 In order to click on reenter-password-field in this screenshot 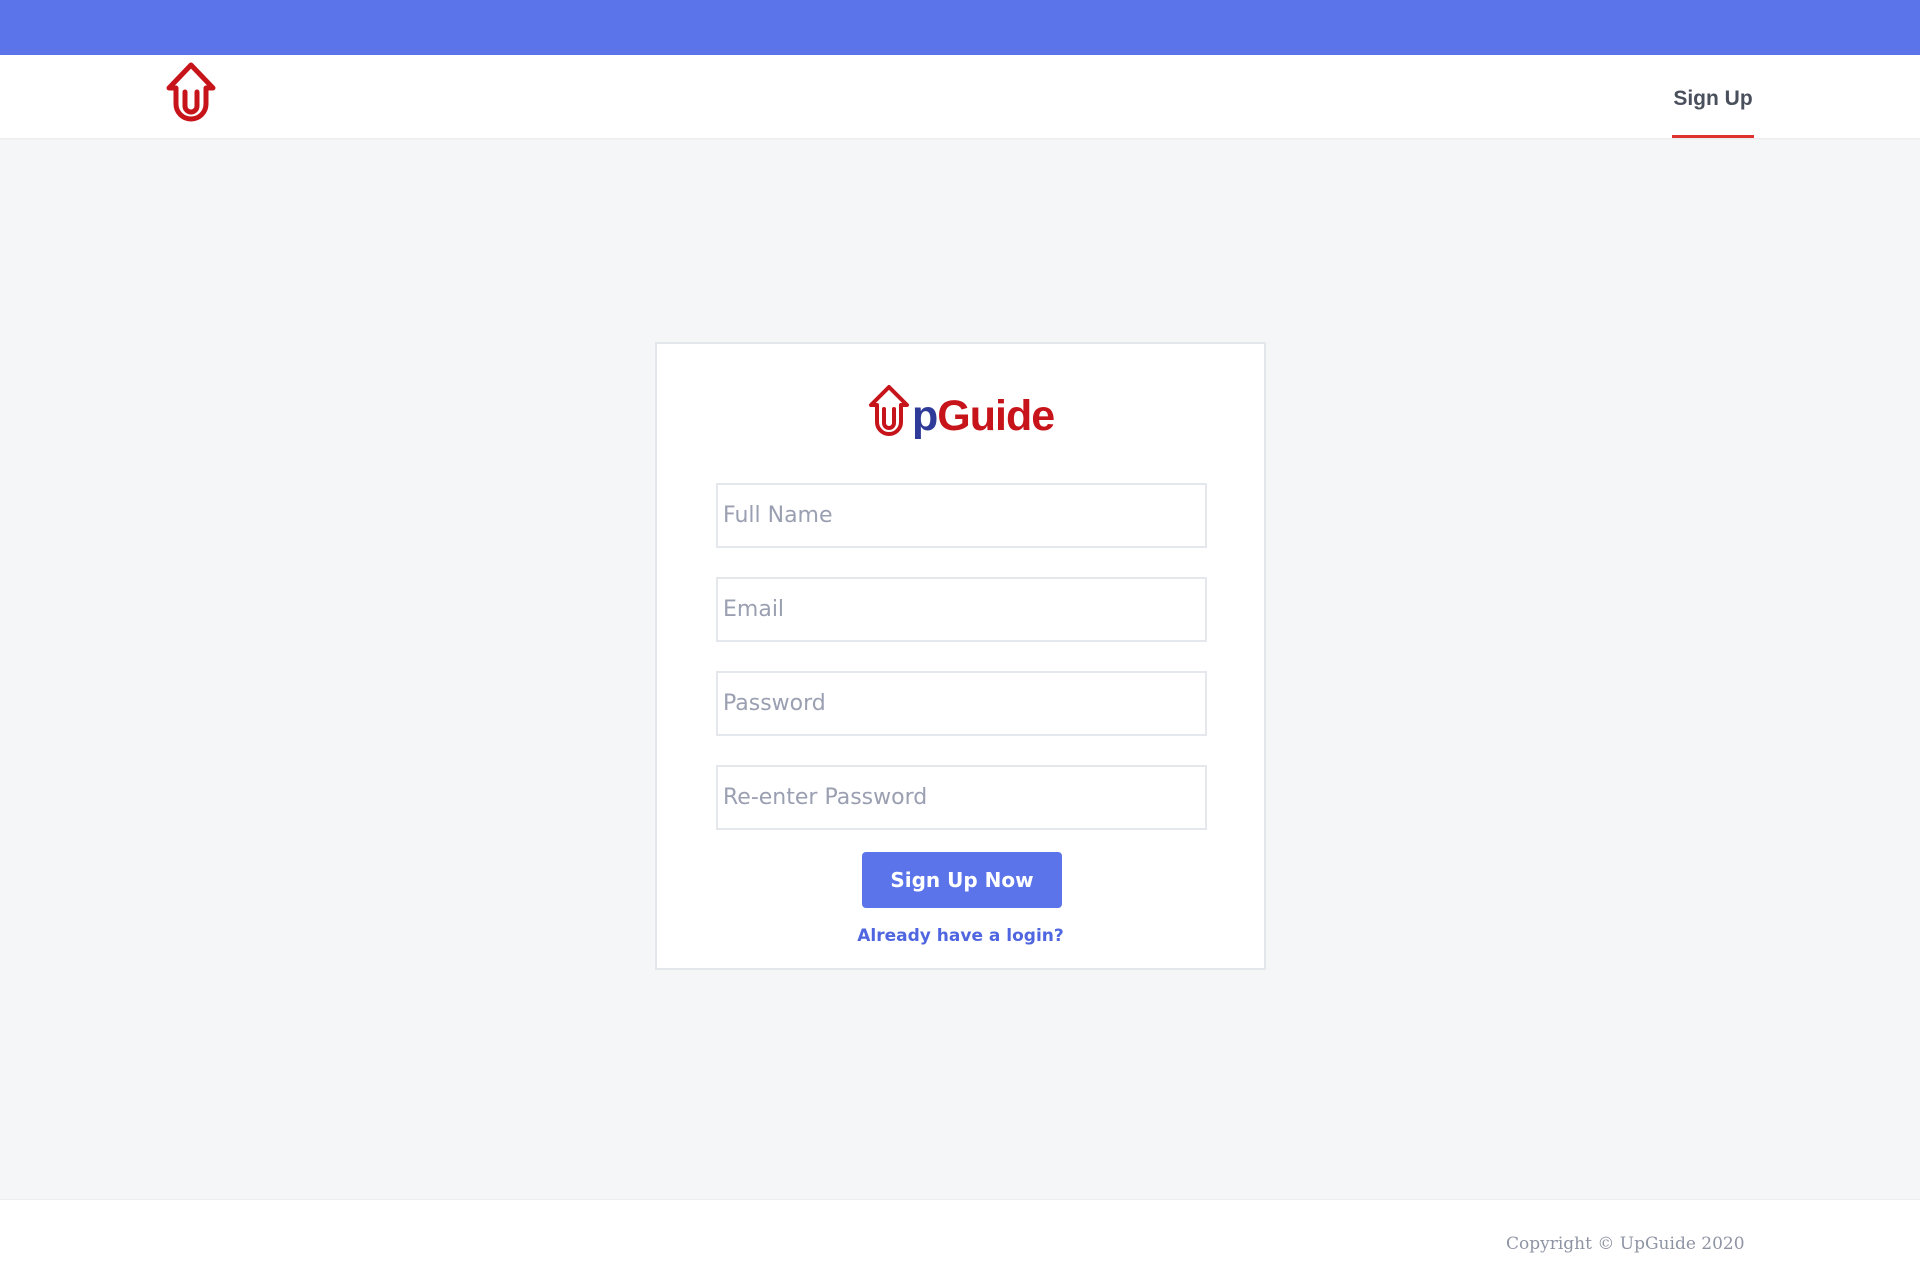, I will do `click(961, 797)`.